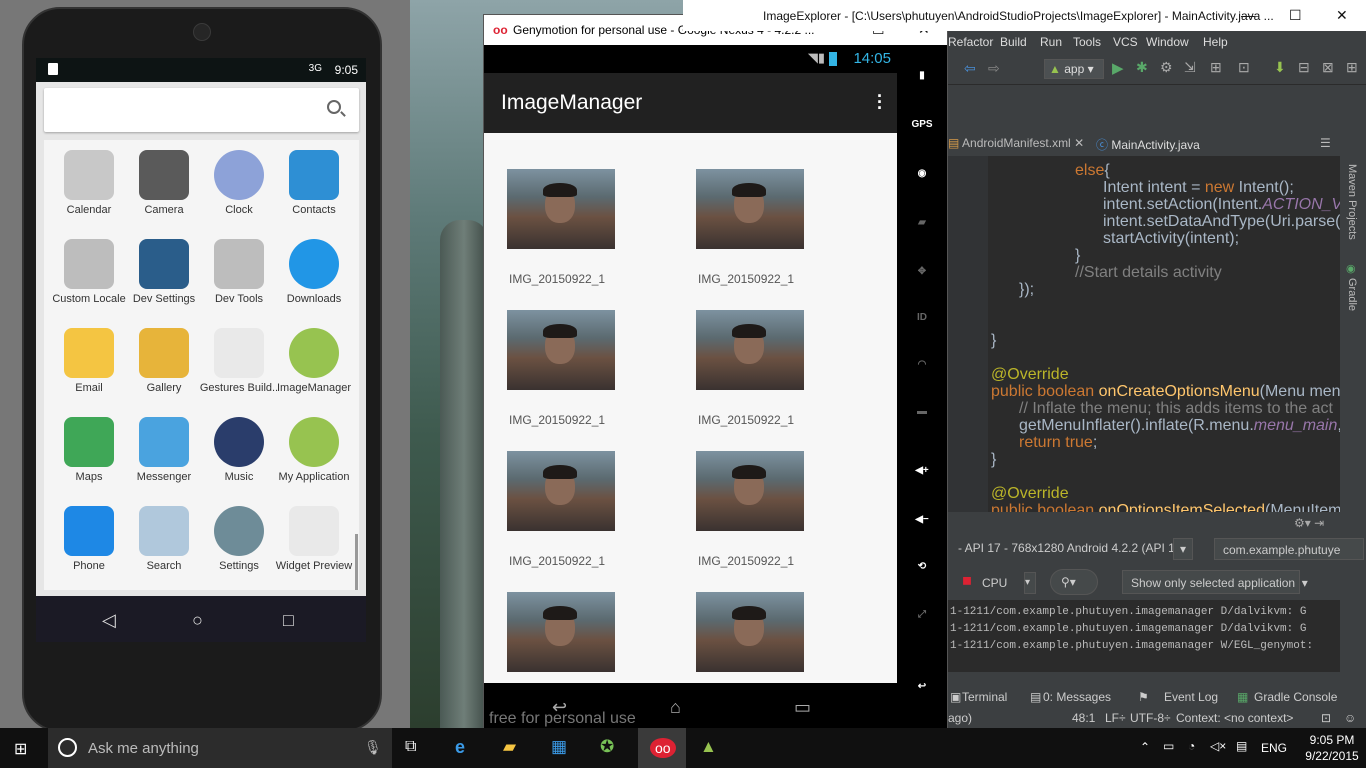  What do you see at coordinates (1168, 746) in the screenshot?
I see `network-icon: ▭` at bounding box center [1168, 746].